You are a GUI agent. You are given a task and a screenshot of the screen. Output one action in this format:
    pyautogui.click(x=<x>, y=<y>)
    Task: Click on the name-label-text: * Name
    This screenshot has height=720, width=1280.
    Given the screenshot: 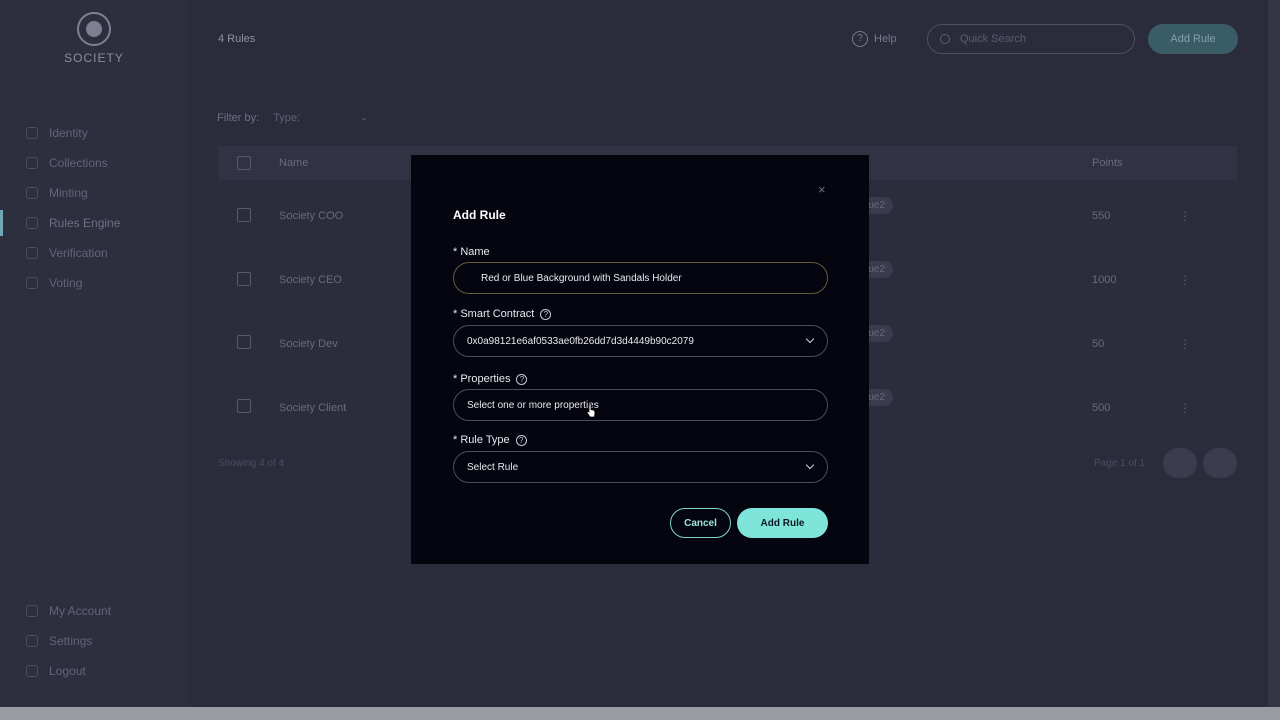 What is the action you would take?
    pyautogui.click(x=471, y=252)
    